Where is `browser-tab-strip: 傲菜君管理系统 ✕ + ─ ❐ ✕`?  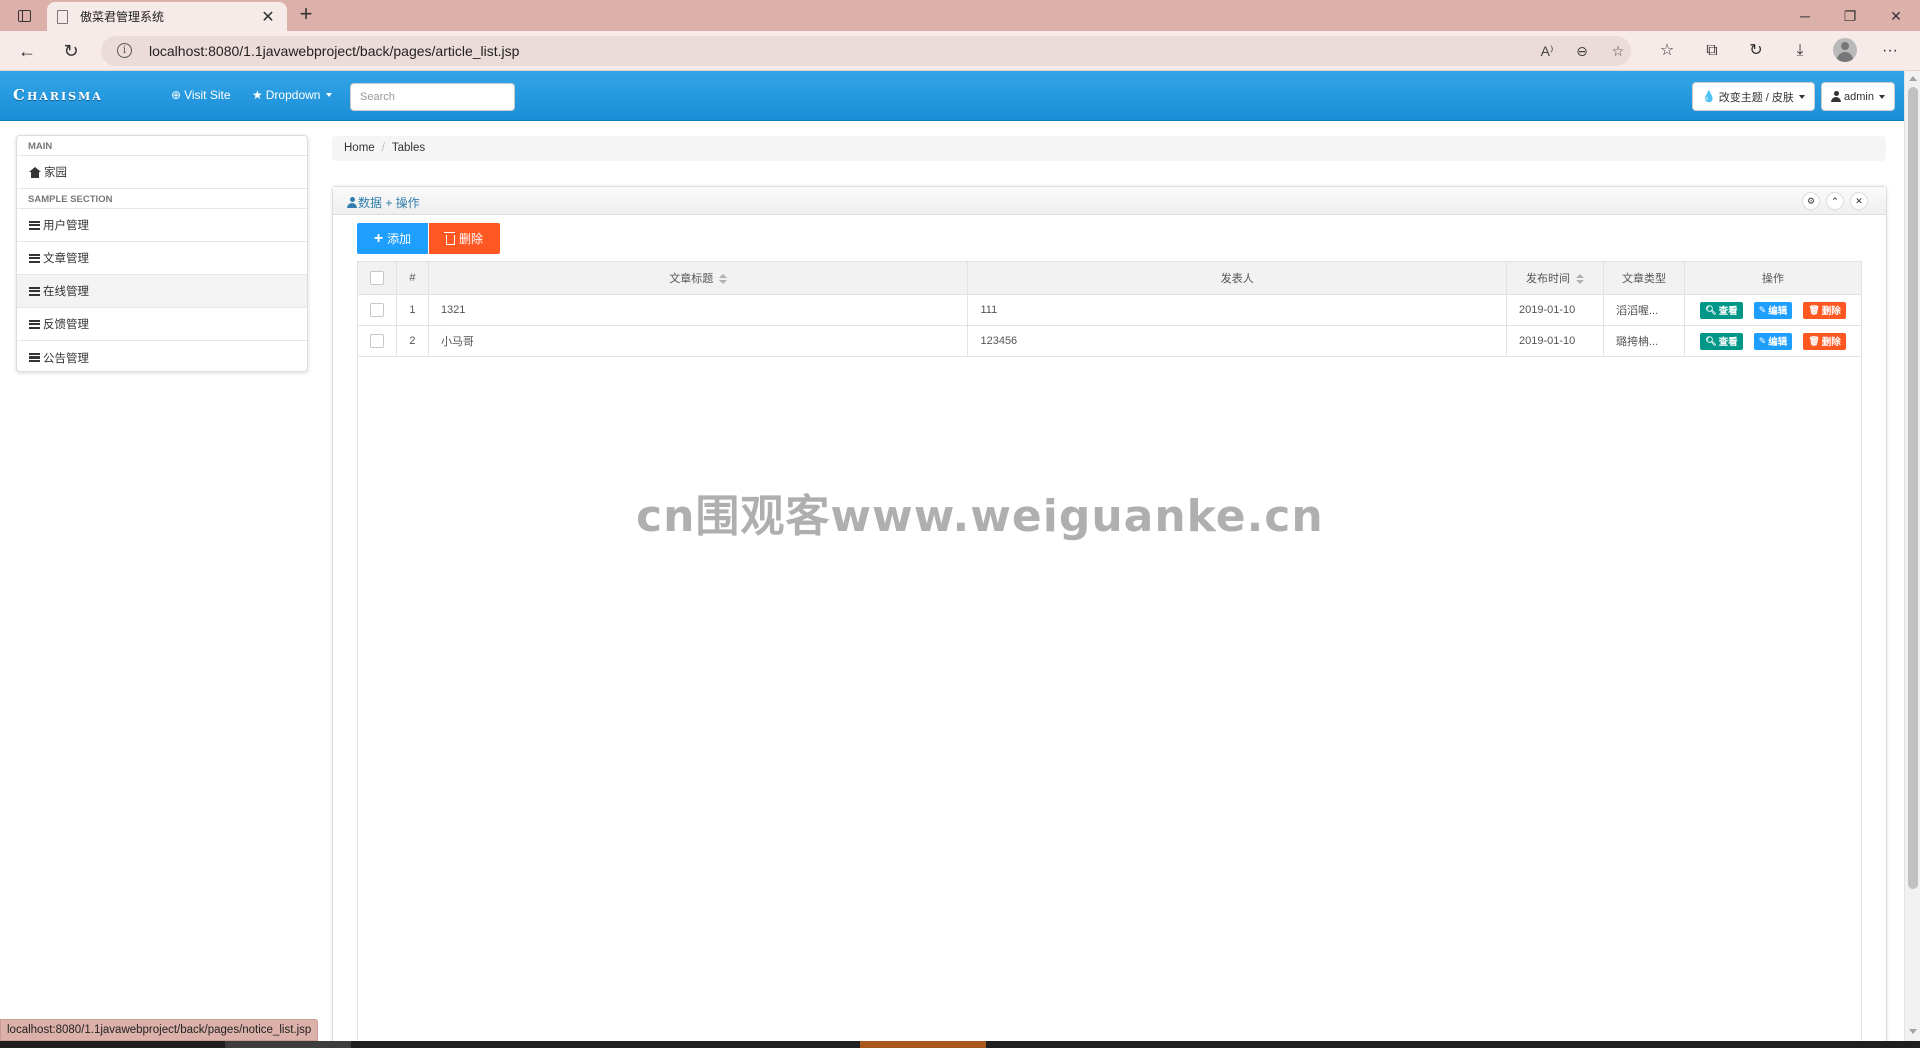
browser-tab-strip: 傲菜君管理系统 ✕ + ─ ❐ ✕ is located at coordinates (960, 15).